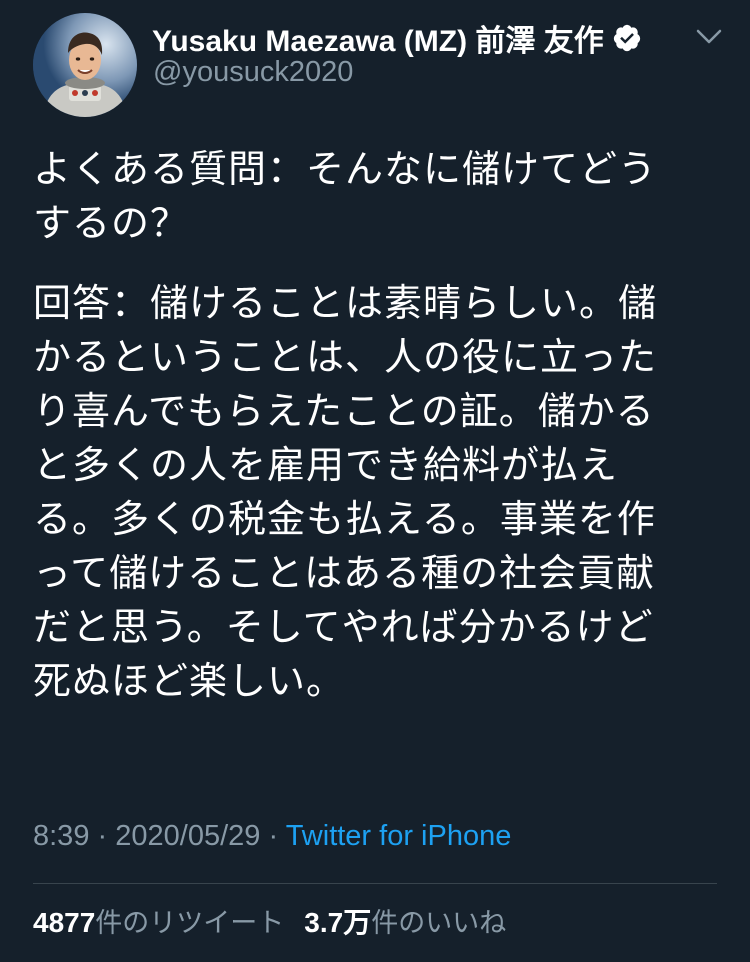 This screenshot has width=750, height=962. Describe the element at coordinates (375, 883) in the screenshot. I see `divider` at that location.